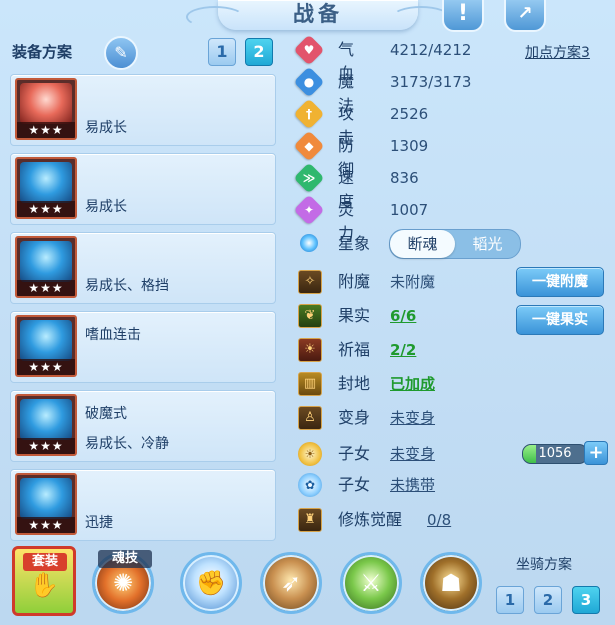 The image size is (615, 625). Describe the element at coordinates (310, 454) in the screenshot. I see `child-sun-icon: ☀` at that location.